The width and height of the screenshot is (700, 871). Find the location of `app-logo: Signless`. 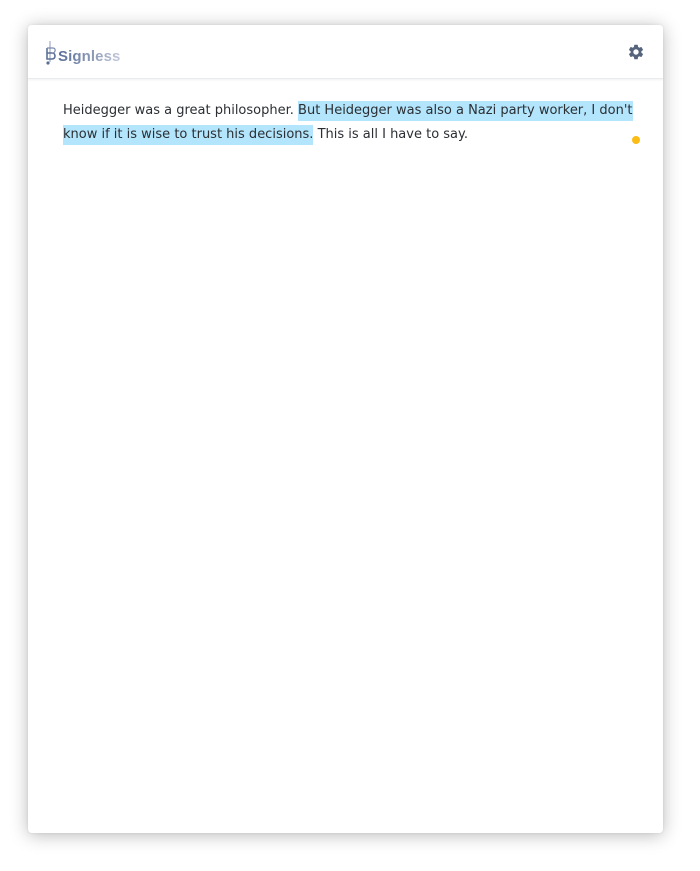

app-logo: Signless is located at coordinates (82, 52).